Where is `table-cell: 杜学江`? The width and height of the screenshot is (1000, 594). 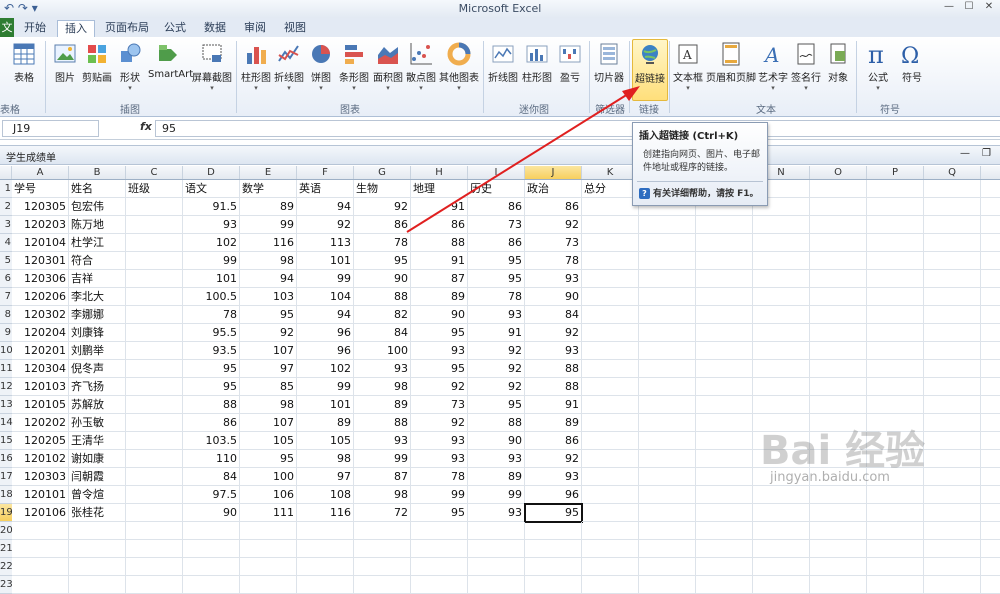
table-cell: 杜学江 is located at coordinates (97, 243).